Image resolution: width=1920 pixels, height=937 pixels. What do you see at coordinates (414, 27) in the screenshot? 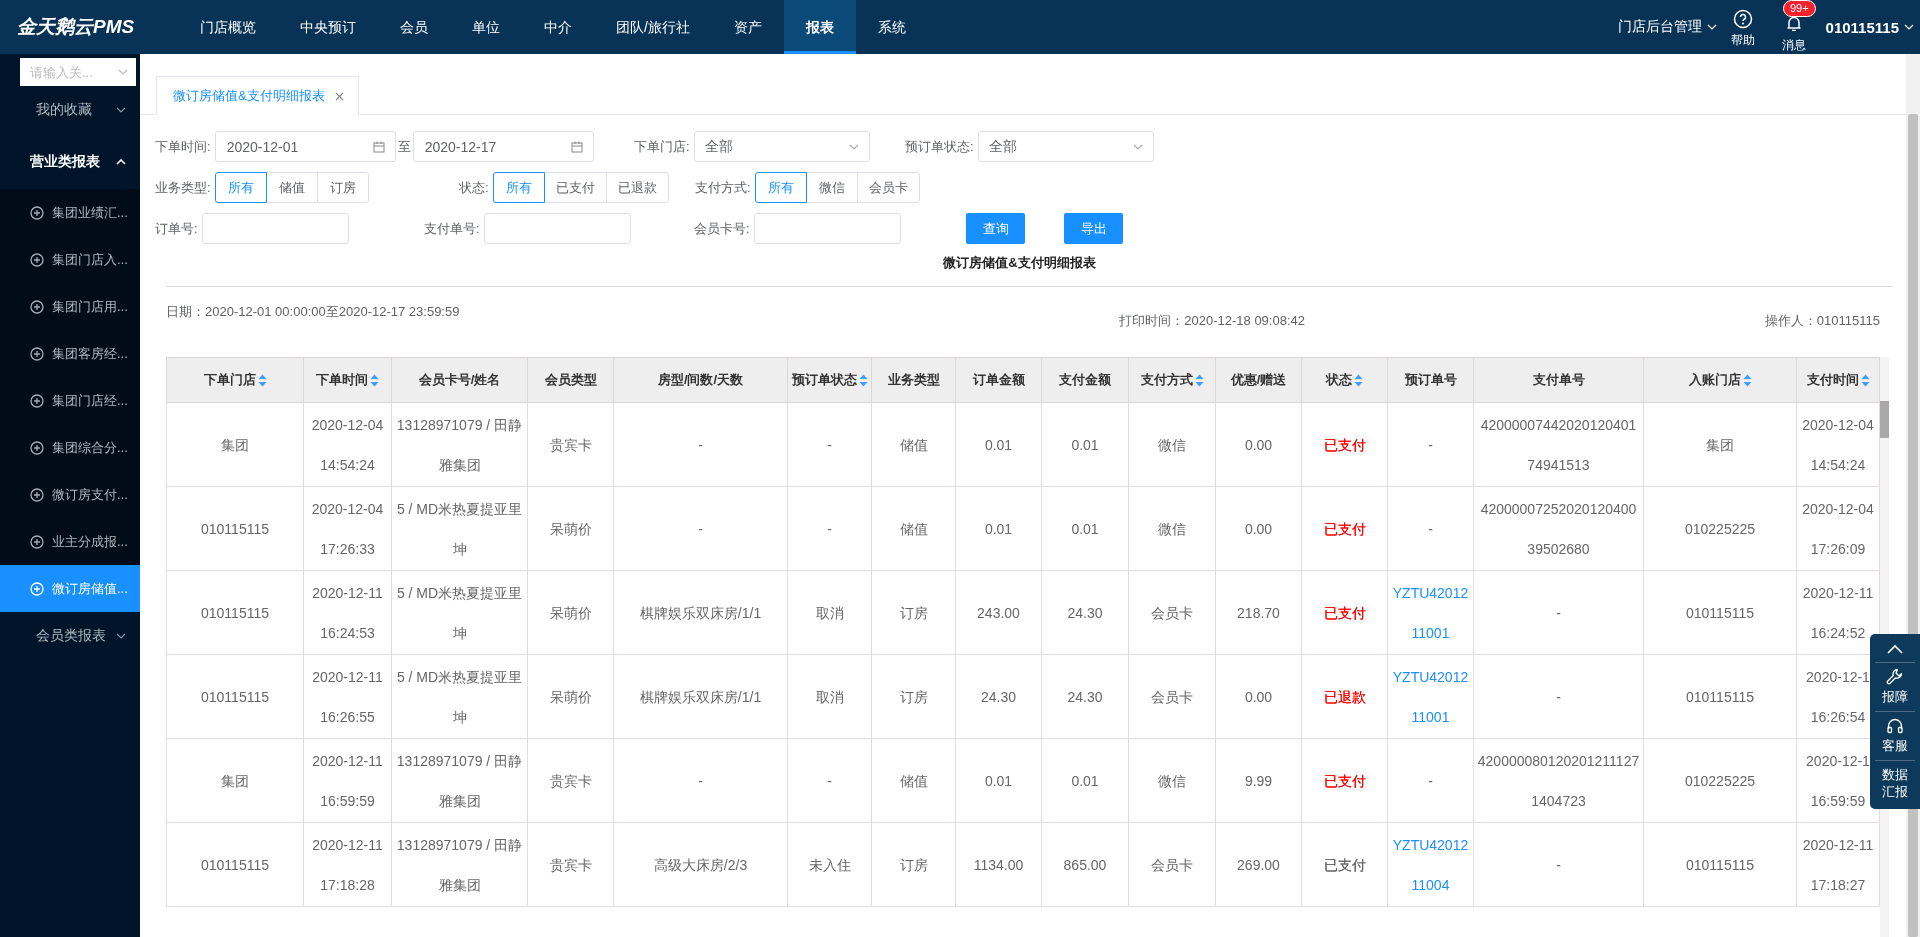
I see `nav-item: 会员` at bounding box center [414, 27].